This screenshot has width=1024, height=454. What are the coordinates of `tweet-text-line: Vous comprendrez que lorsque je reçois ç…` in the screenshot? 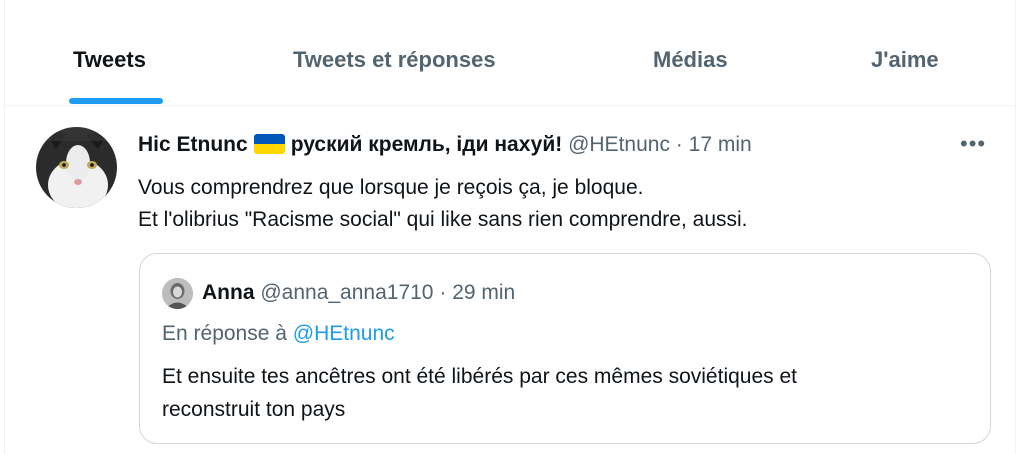 It's located at (391, 187).